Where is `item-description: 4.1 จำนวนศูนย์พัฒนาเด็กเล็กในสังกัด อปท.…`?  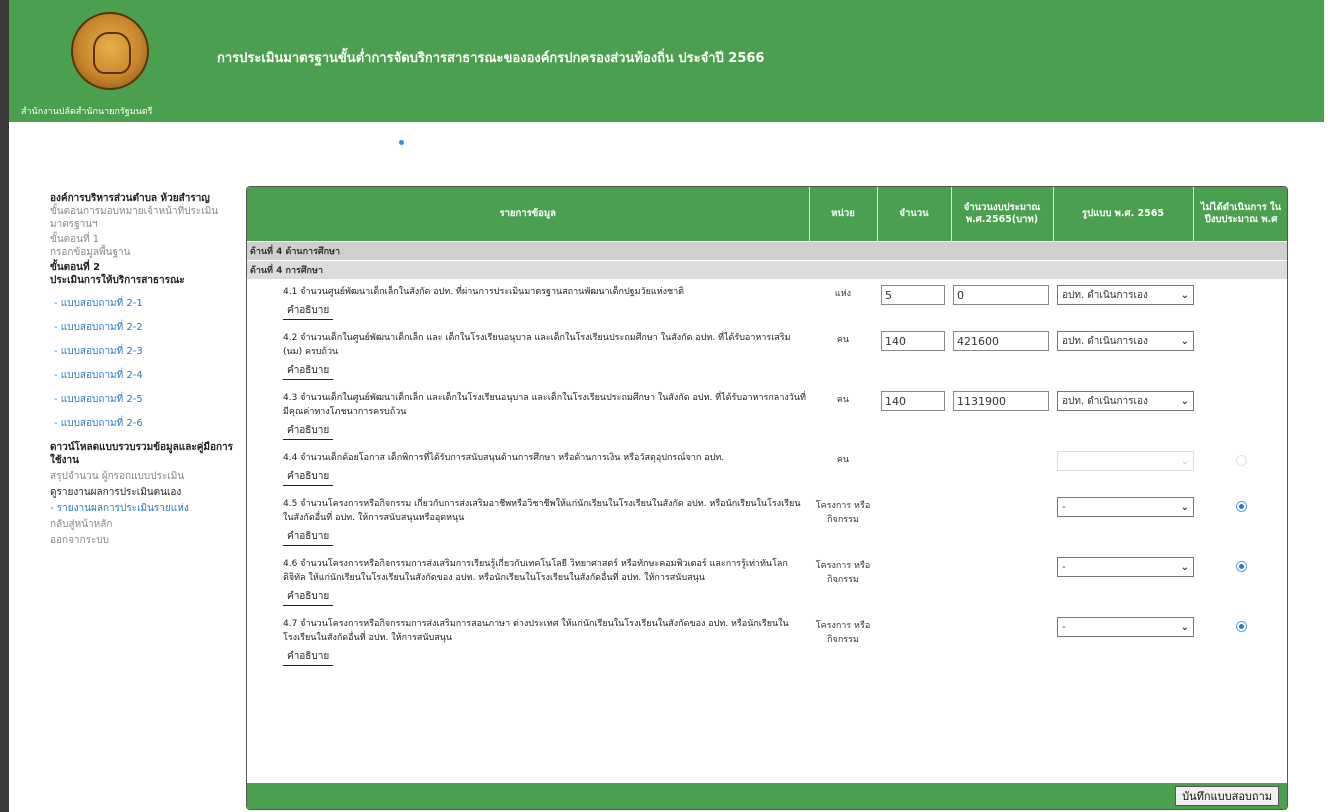
item-description: 4.1 จำนวนศูนย์พัฒนาเด็กเล็กในสังกัด อปท.… is located at coordinates (484, 292).